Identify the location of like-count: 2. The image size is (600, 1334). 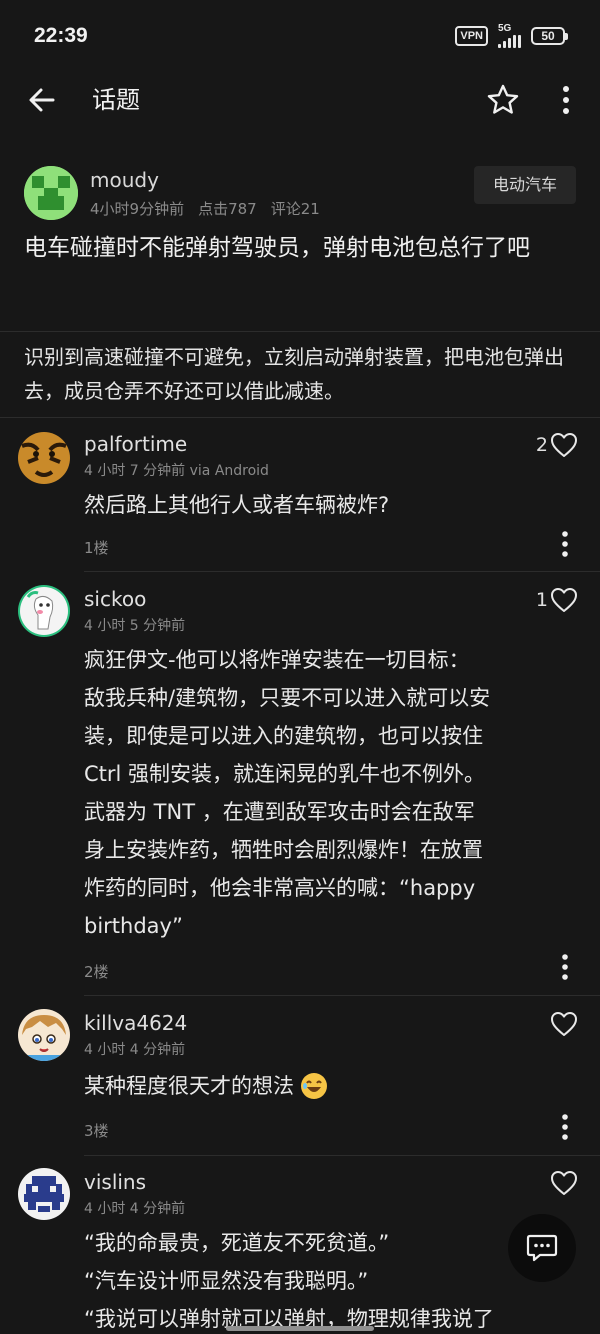
(541, 445).